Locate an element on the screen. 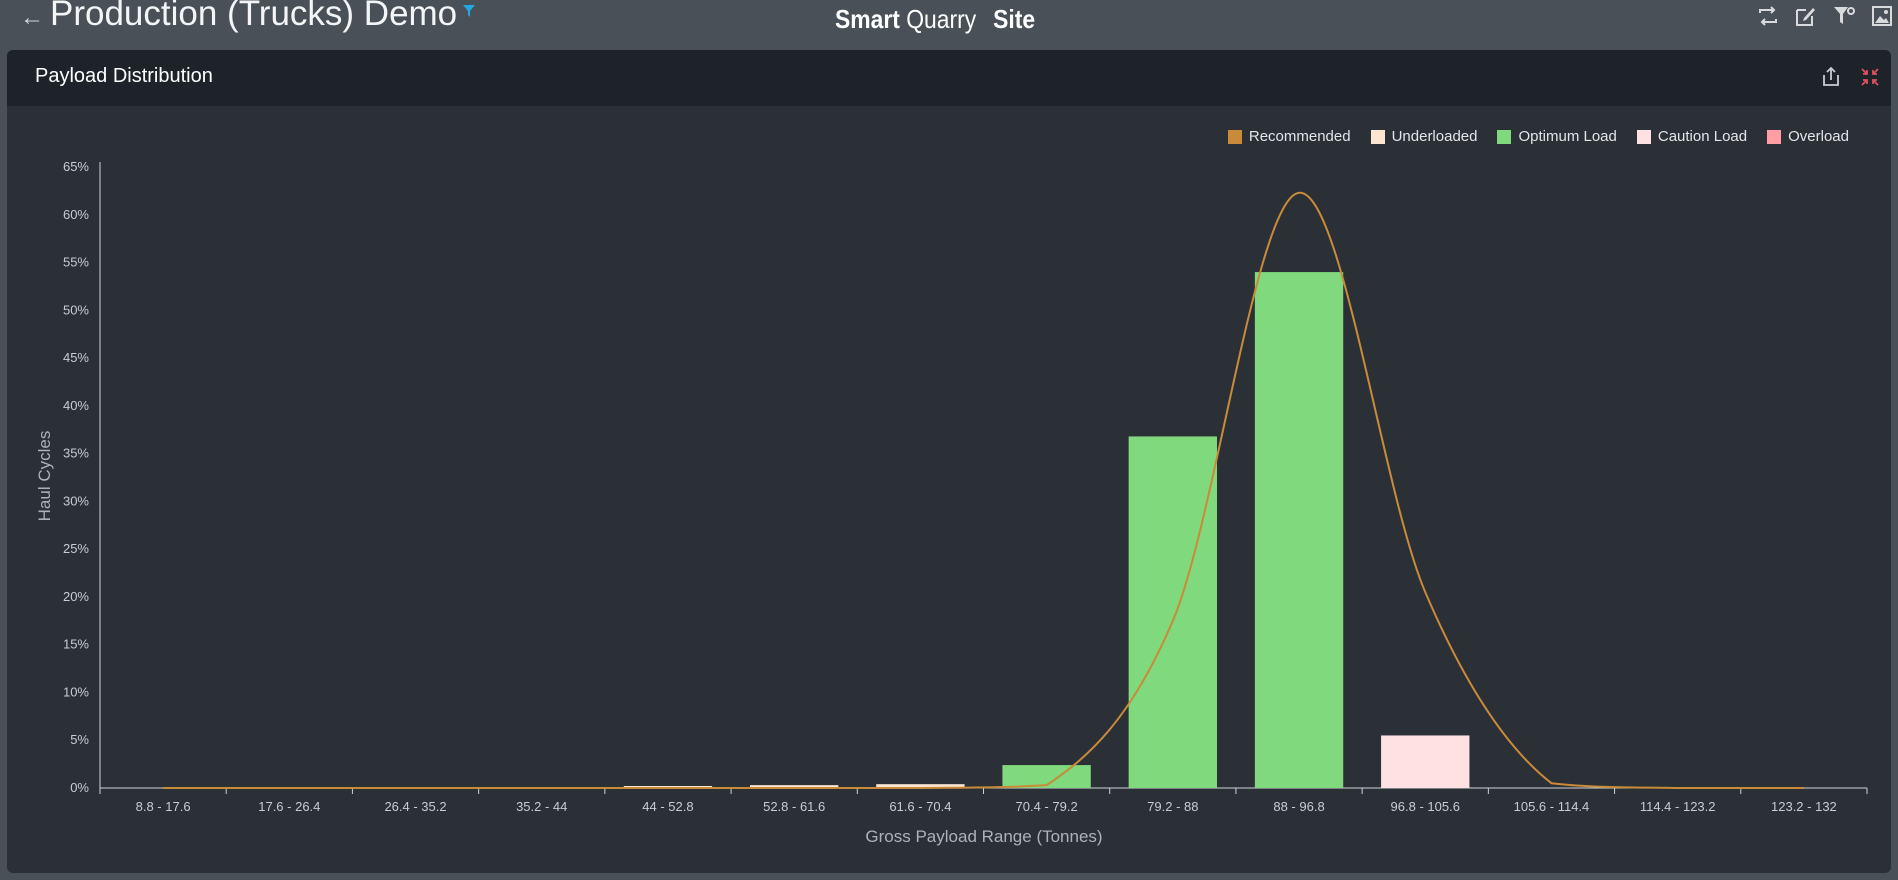 The height and width of the screenshot is (880, 1898). y-tick-label: 30% is located at coordinates (76, 500).